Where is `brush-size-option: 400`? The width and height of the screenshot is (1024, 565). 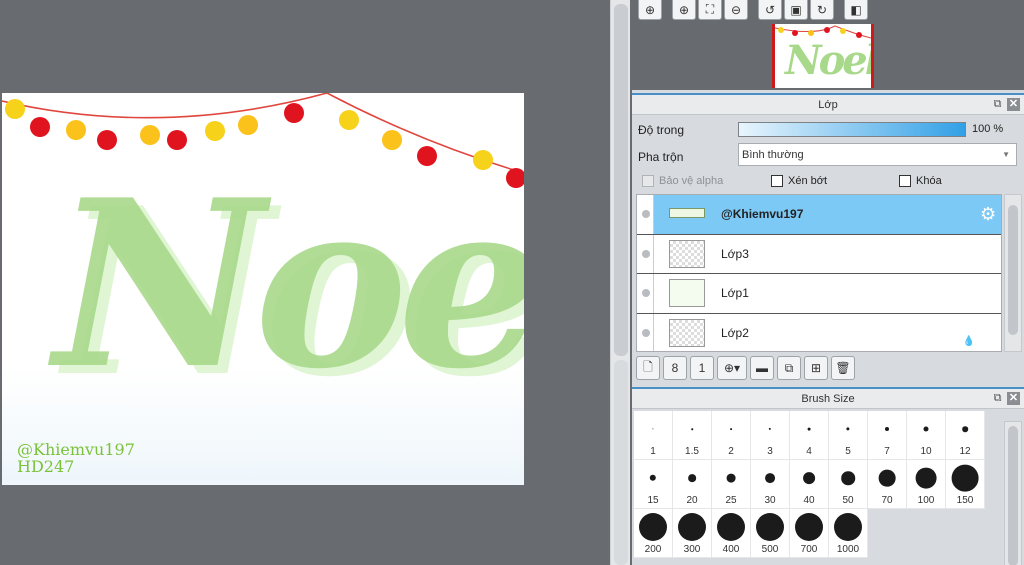 brush-size-option: 400 is located at coordinates (731, 533).